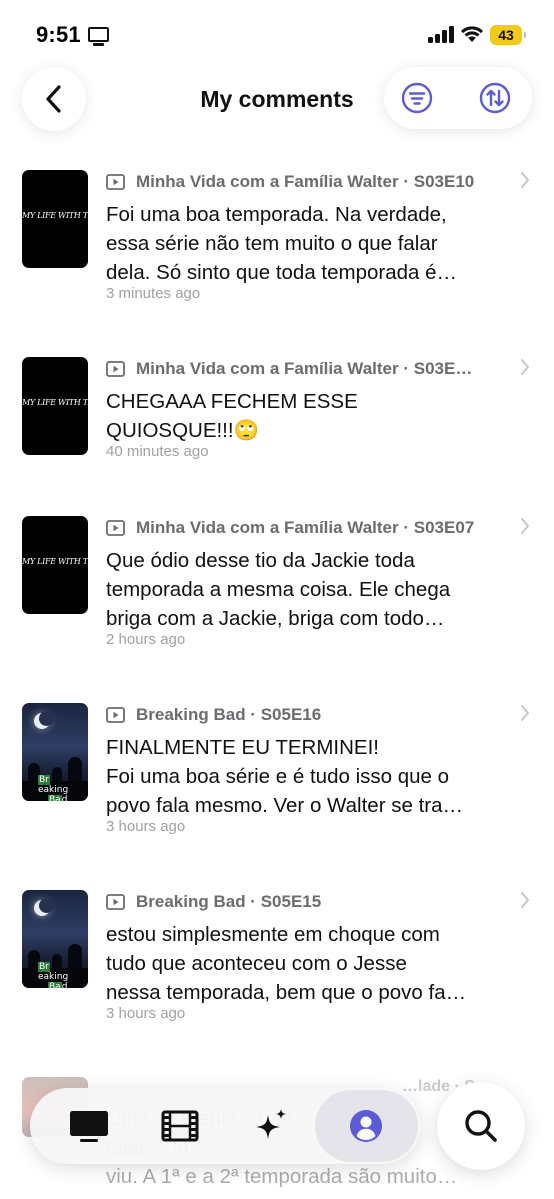 This screenshot has width=554, height=1199. Describe the element at coordinates (157, 451) in the screenshot. I see `comment-timestamp: 40 minutes ago` at that location.